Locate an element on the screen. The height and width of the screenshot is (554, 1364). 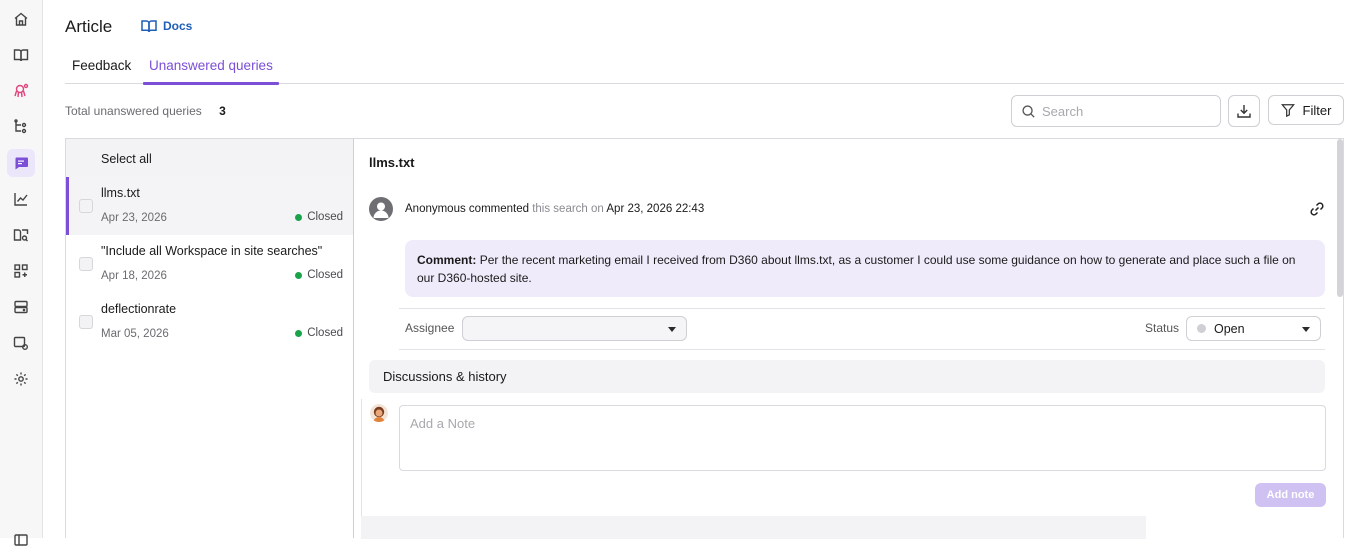
page-title: Article is located at coordinates (89, 26).